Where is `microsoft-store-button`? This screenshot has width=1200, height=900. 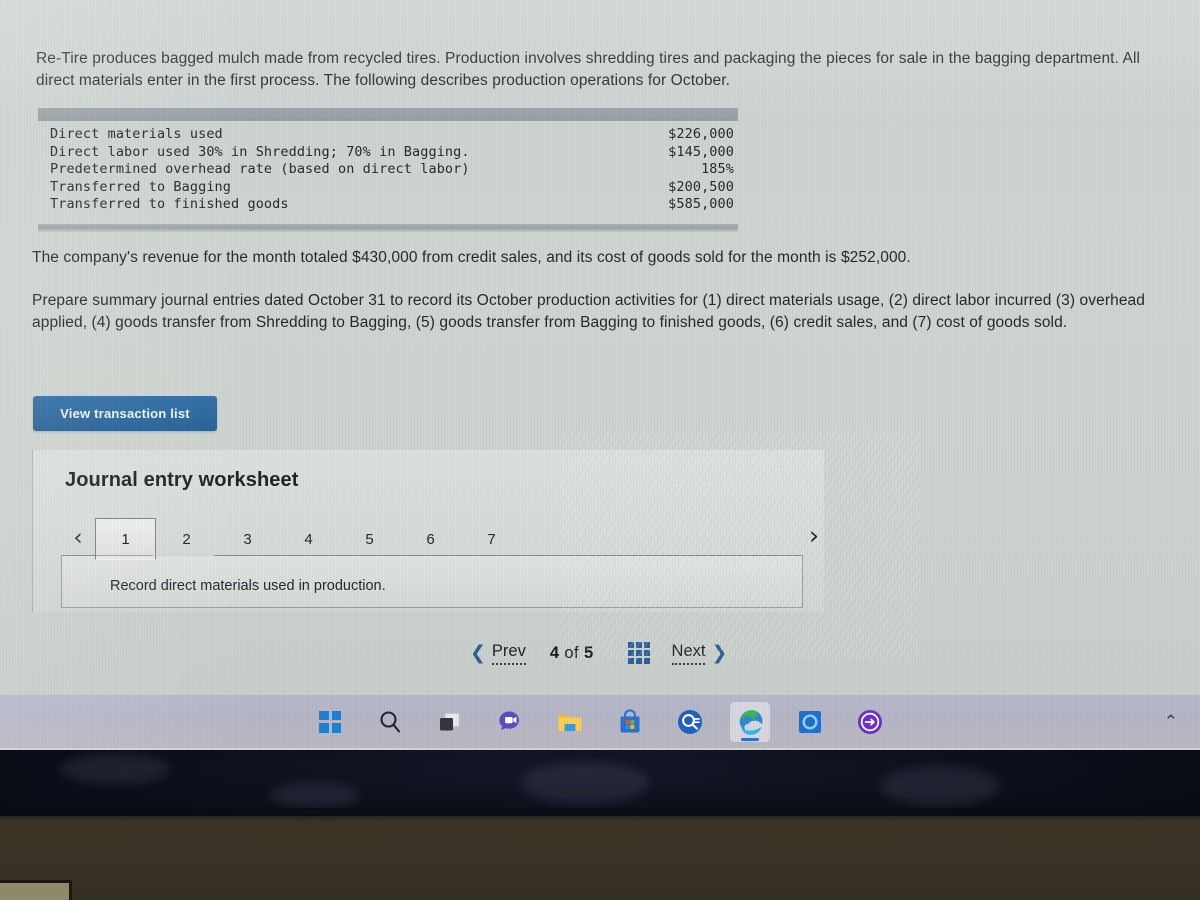 microsoft-store-button is located at coordinates (630, 722).